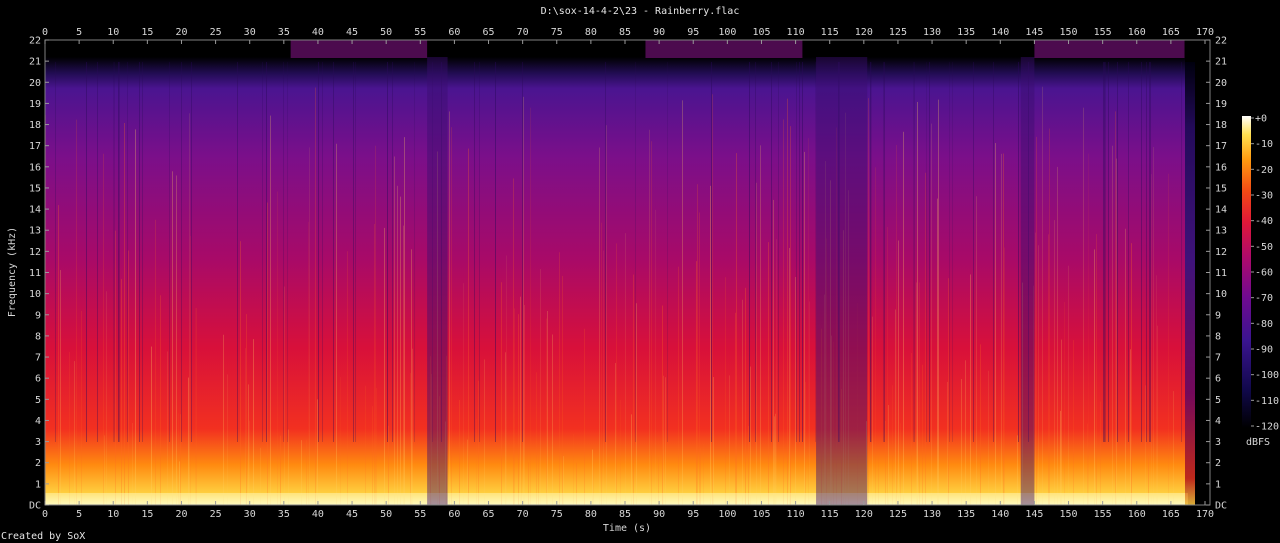 Image resolution: width=1280 pixels, height=543 pixels. I want to click on y-tick-label-right: 17, so click(1221, 146).